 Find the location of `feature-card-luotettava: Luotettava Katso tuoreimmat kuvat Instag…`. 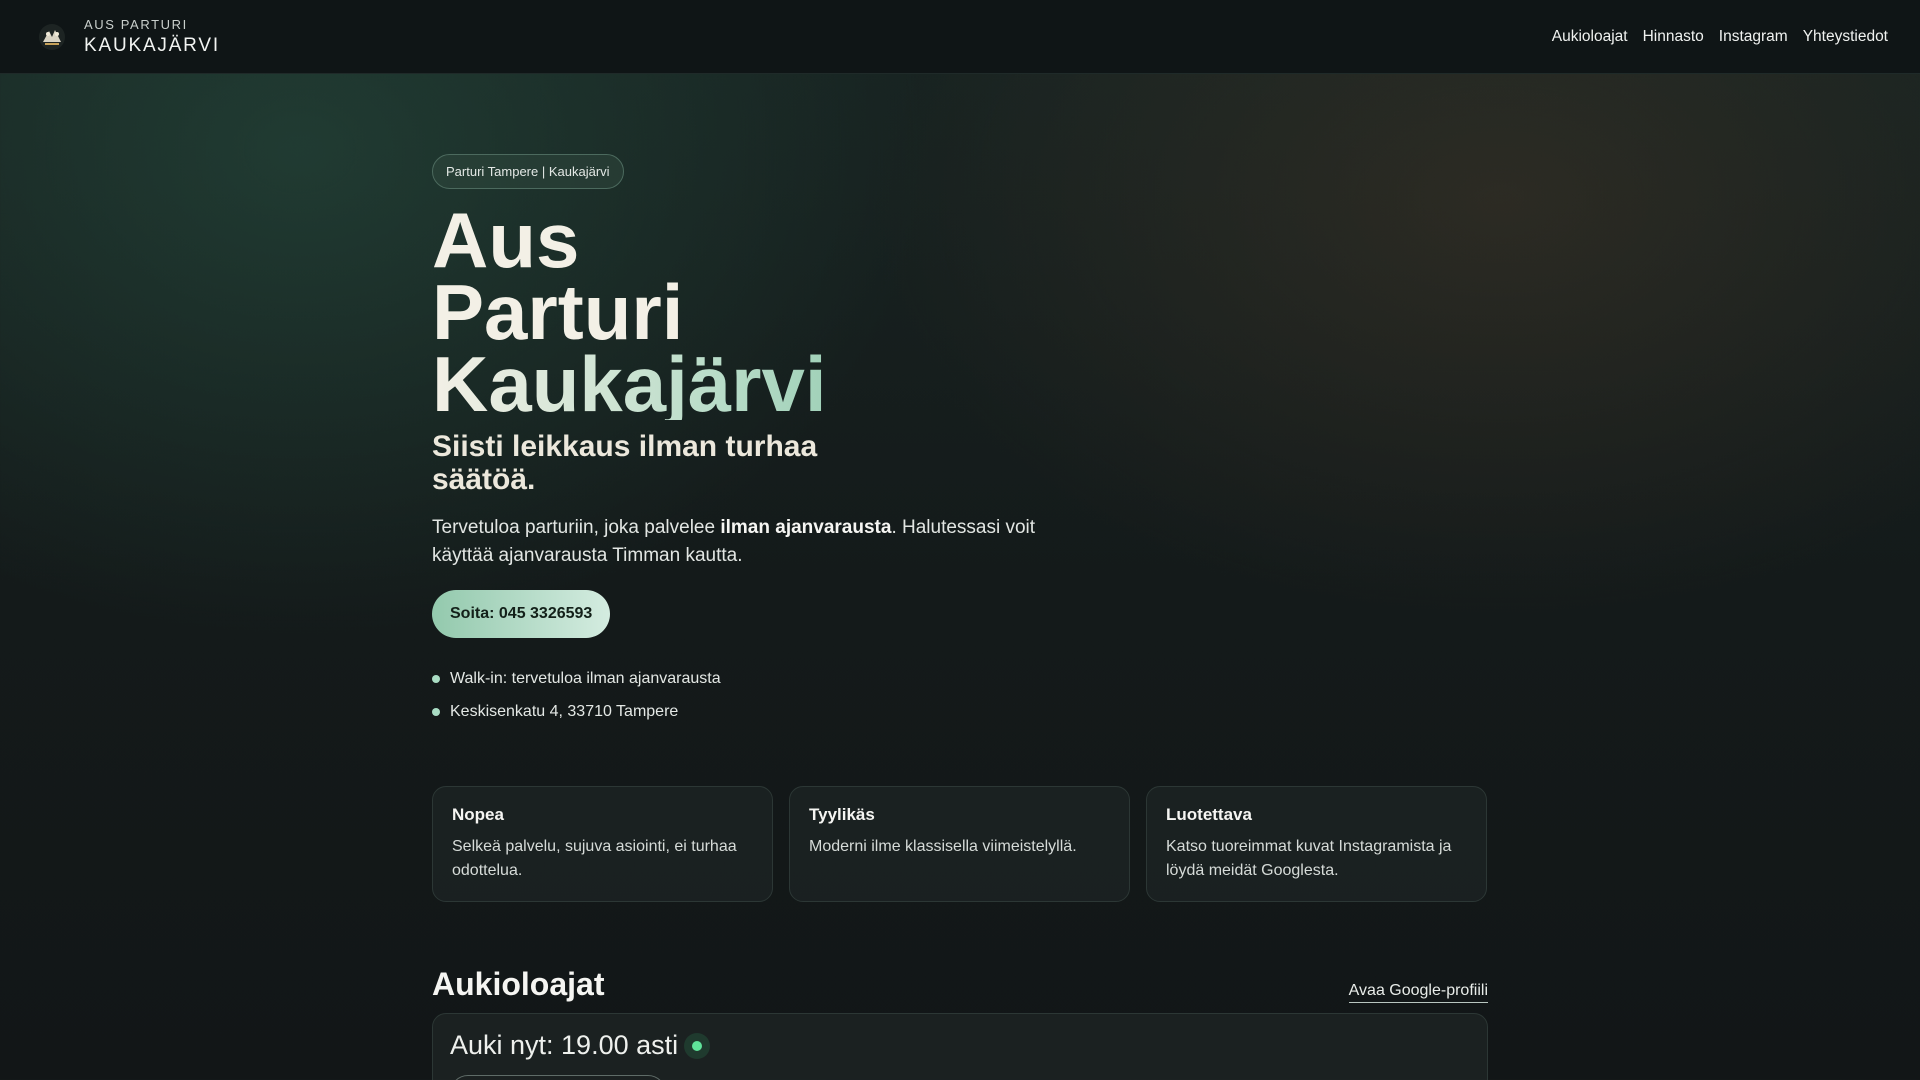

feature-card-luotettava: Luotettava Katso tuoreimmat kuvat Instag… is located at coordinates (1316, 844).